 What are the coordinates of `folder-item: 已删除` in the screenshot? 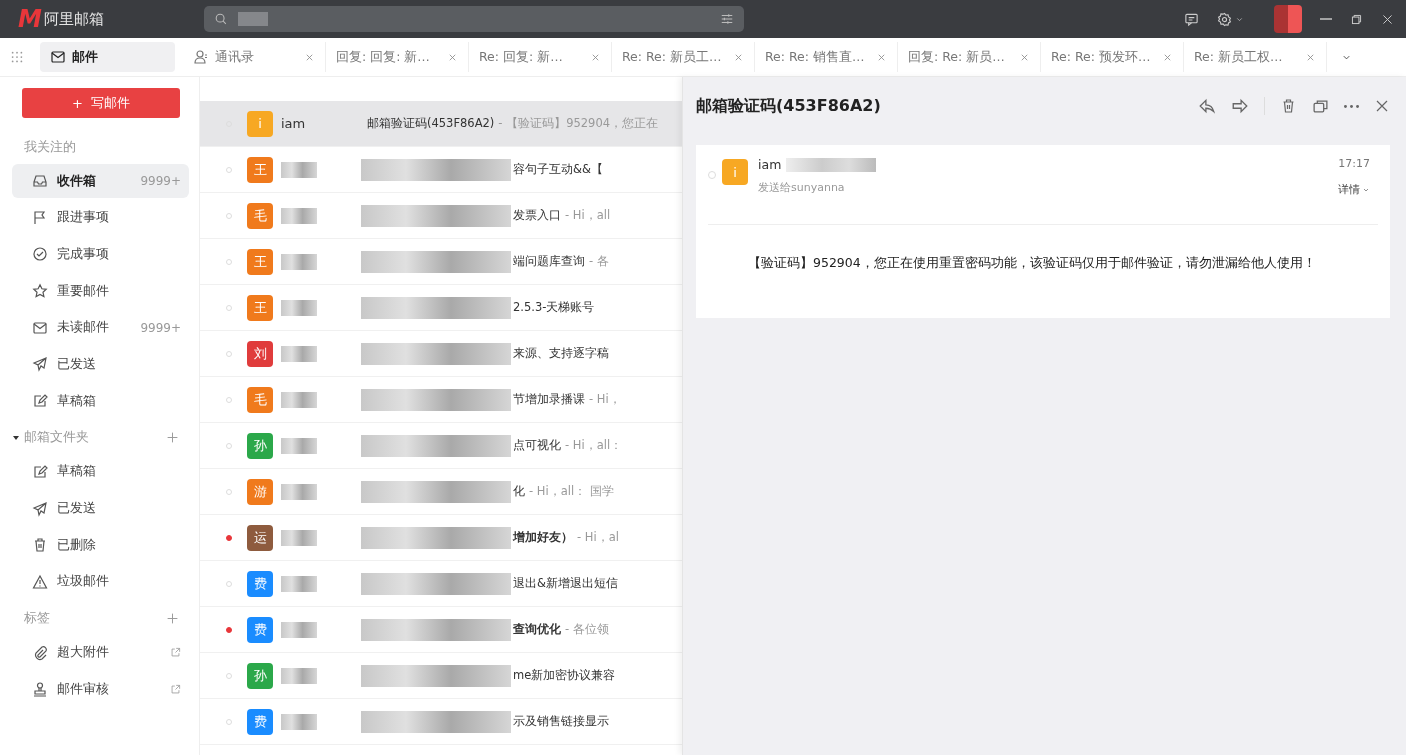 It's located at (100, 545).